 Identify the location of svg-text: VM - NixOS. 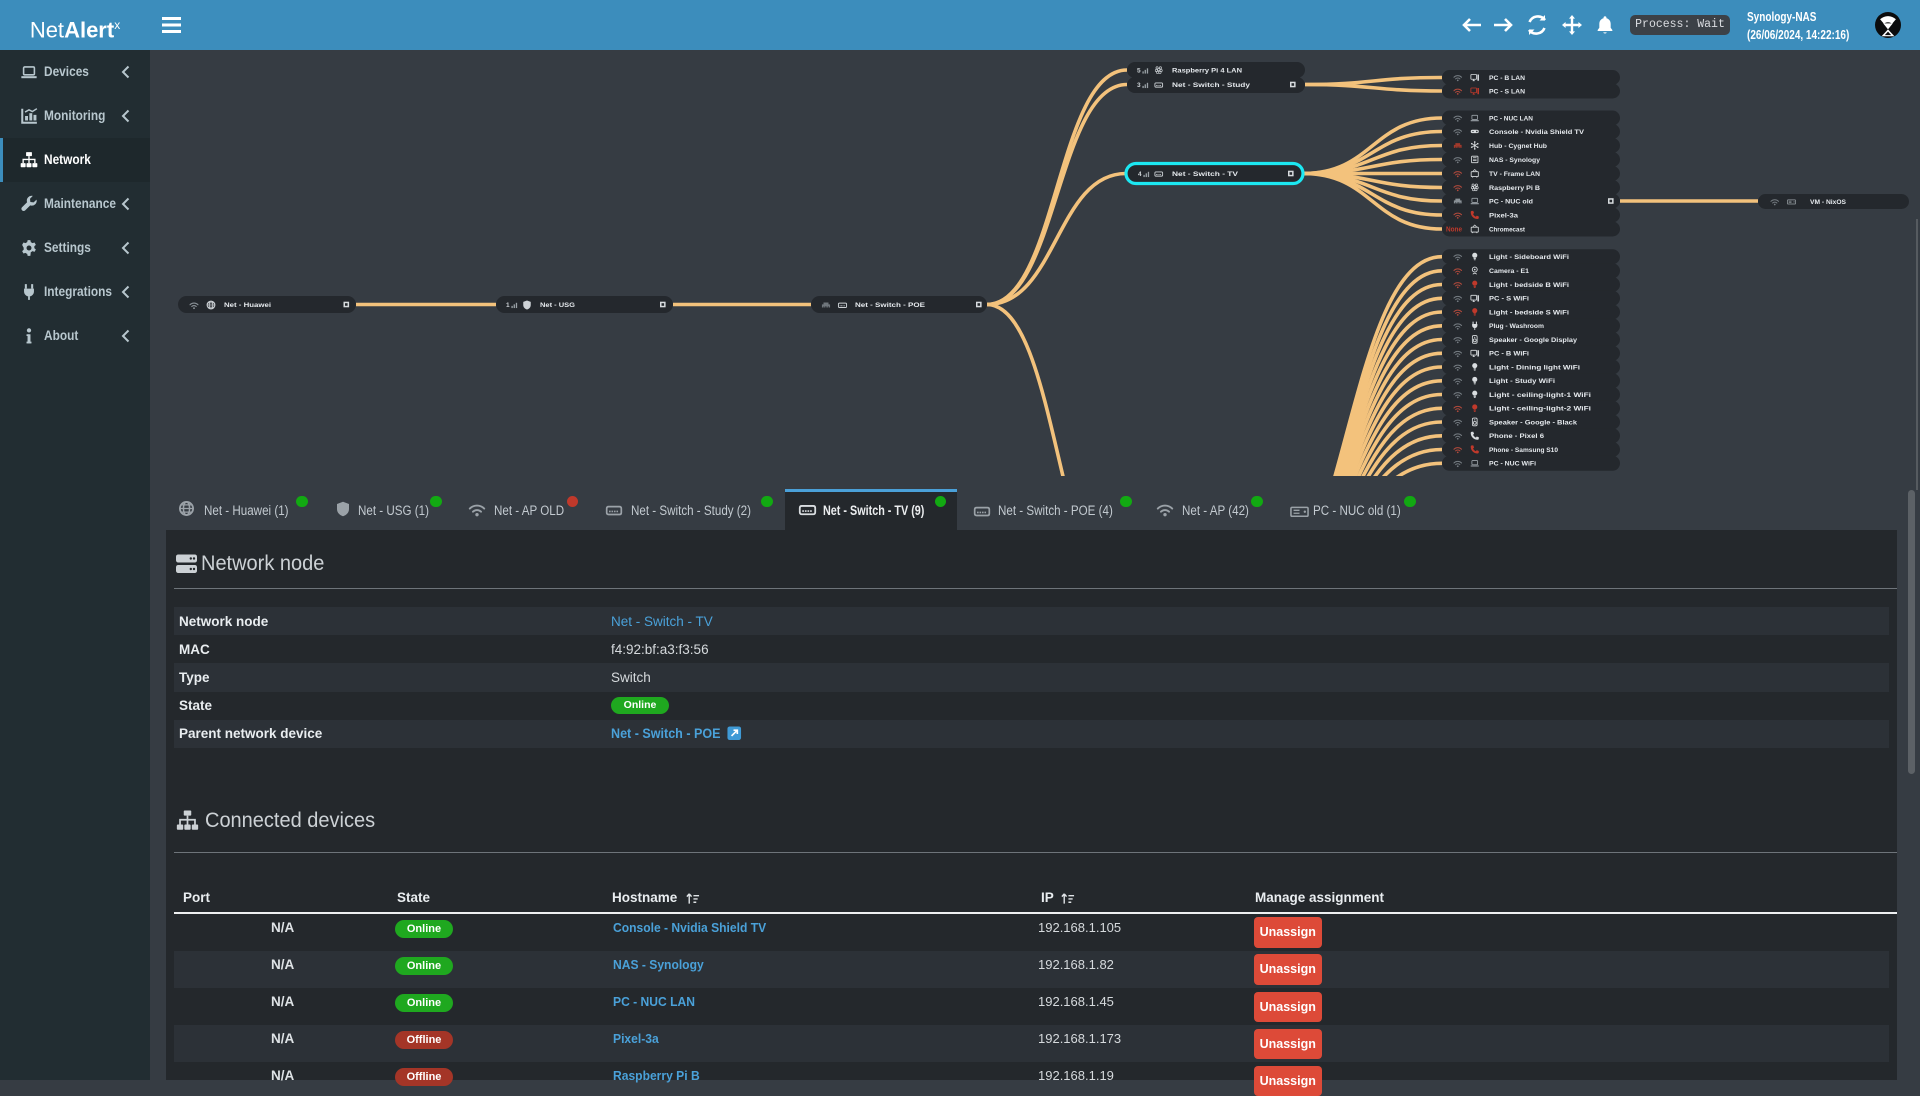
(1828, 202).